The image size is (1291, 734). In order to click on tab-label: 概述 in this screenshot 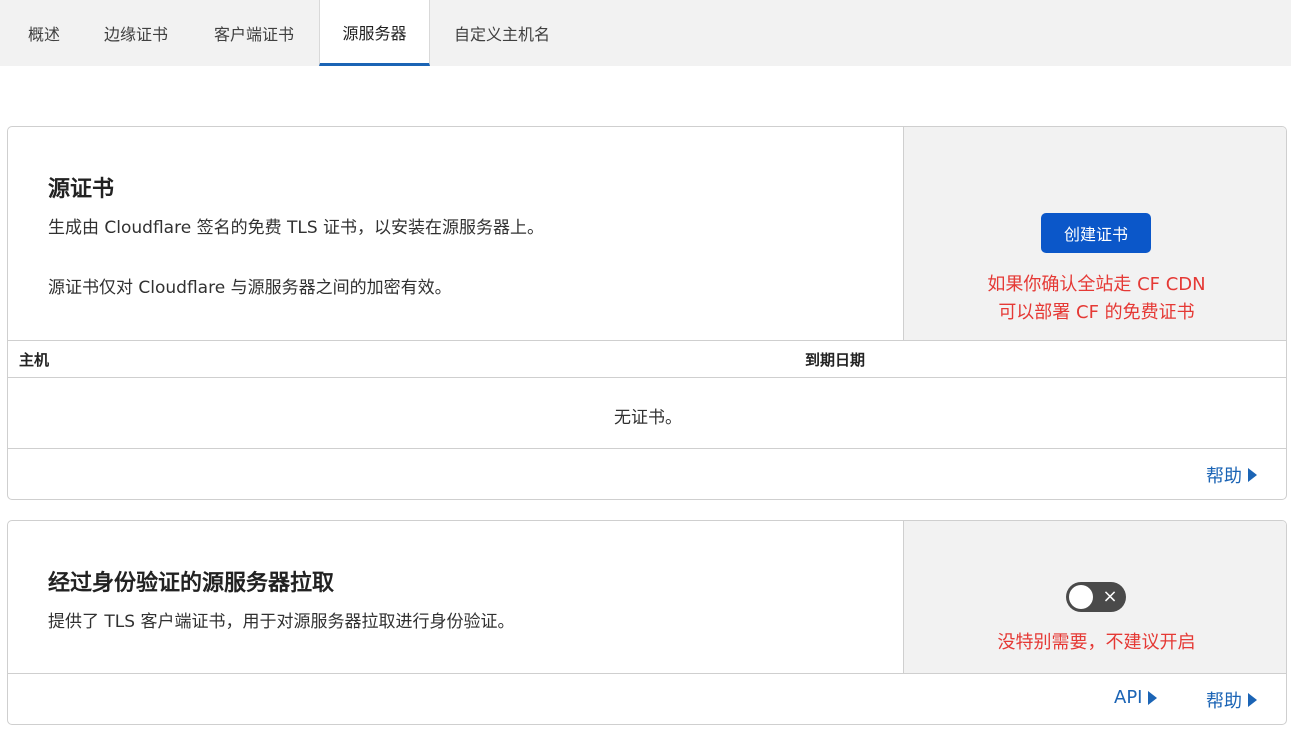, I will do `click(43, 34)`.